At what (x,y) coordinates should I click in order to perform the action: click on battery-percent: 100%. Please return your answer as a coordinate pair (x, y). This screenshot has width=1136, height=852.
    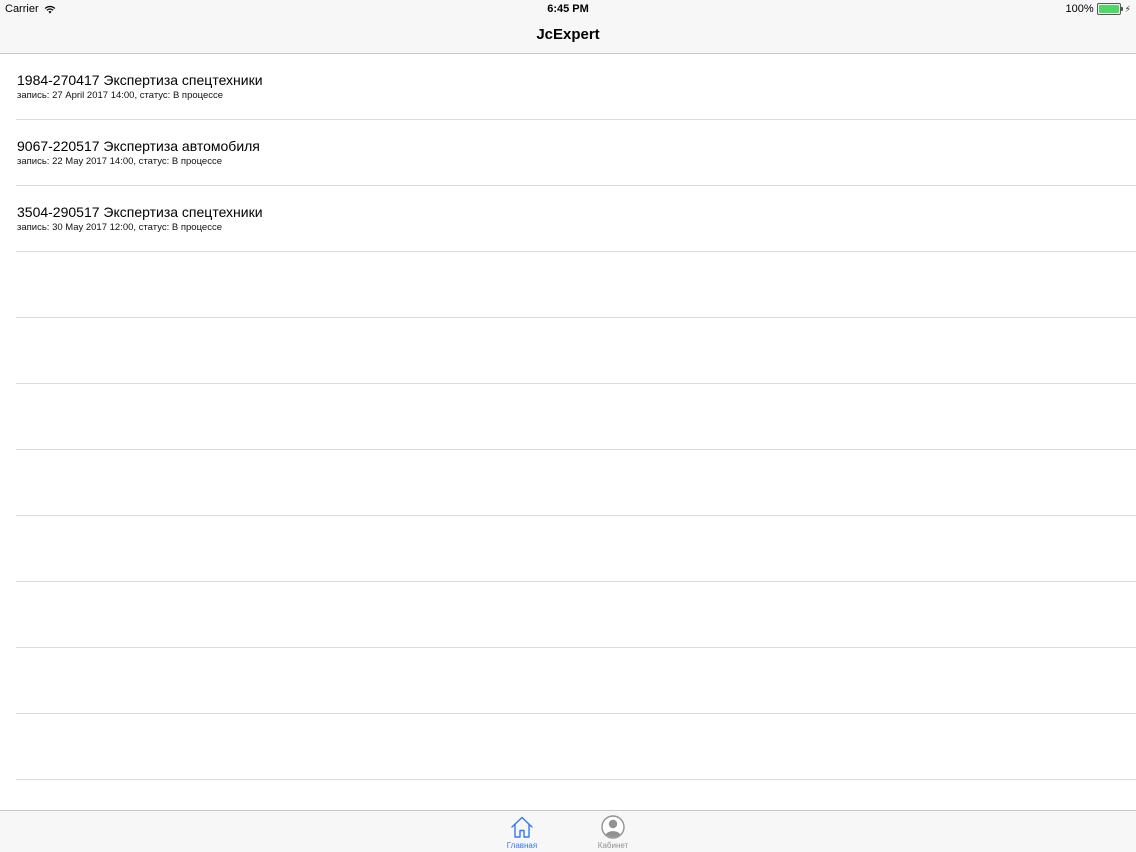
    Looking at the image, I should click on (1079, 9).